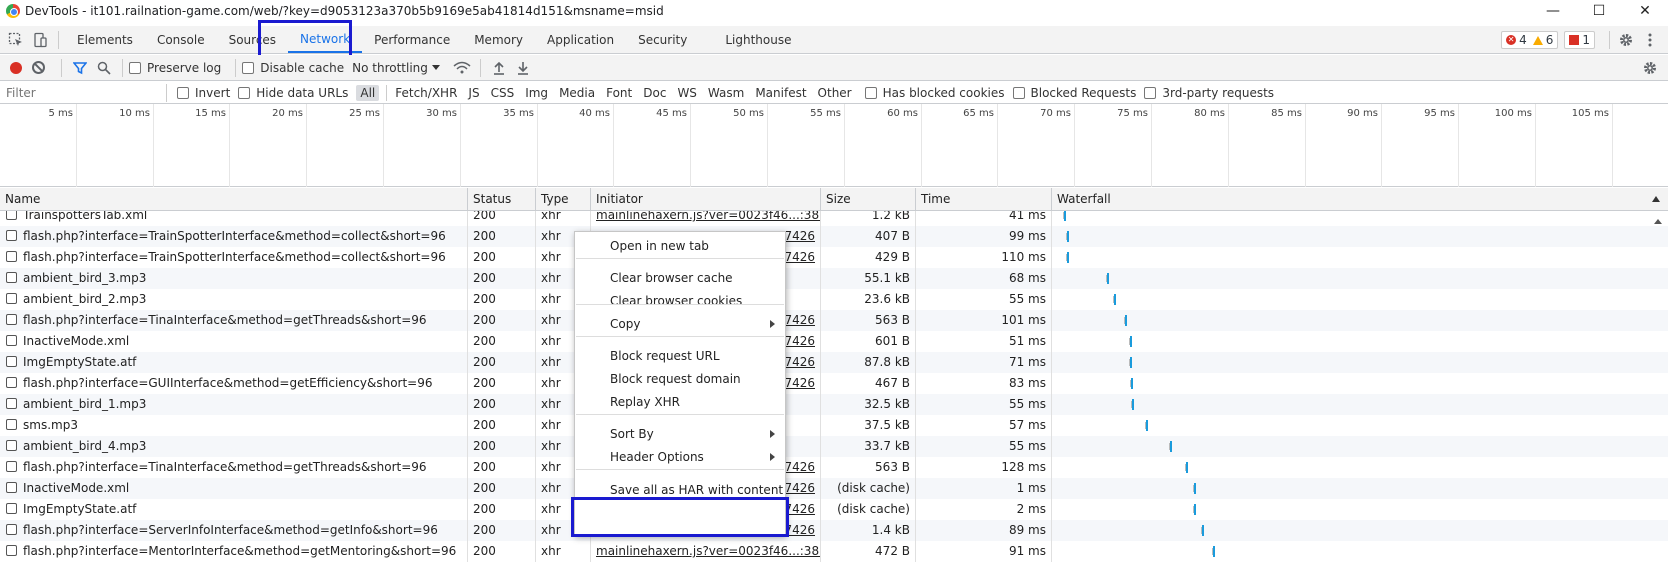  I want to click on clear-icon, so click(38, 67).